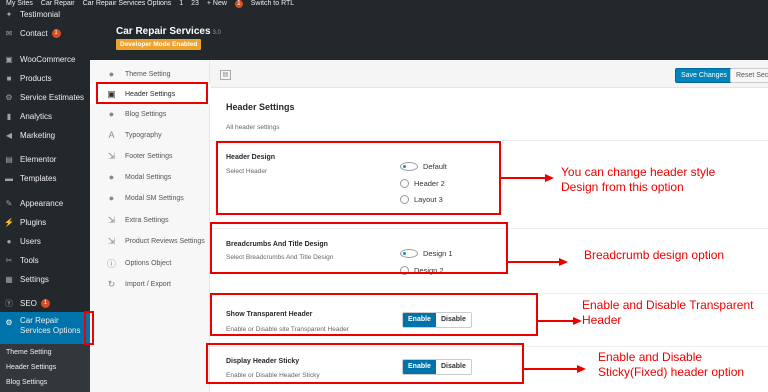 This screenshot has width=768, height=392. Describe the element at coordinates (9, 33) in the screenshot. I see `mail-icon: ✉` at that location.